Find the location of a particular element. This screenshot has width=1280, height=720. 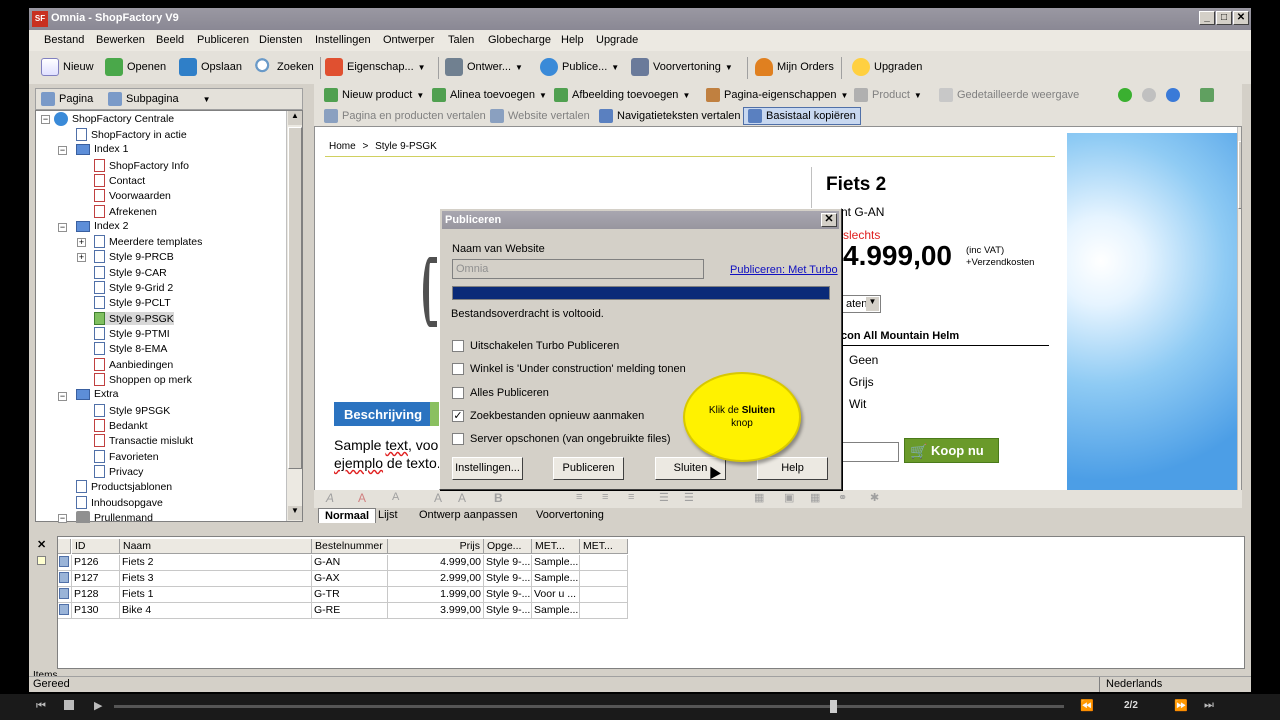

translate-nav-button: Navigatieteksten vertalen is located at coordinates (670, 116).